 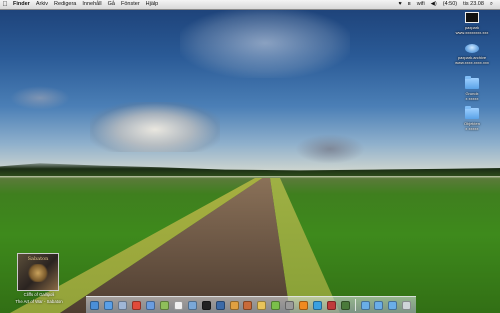 I want to click on now-playing-album: The Art of War - Sabaton, so click(x=39, y=301).